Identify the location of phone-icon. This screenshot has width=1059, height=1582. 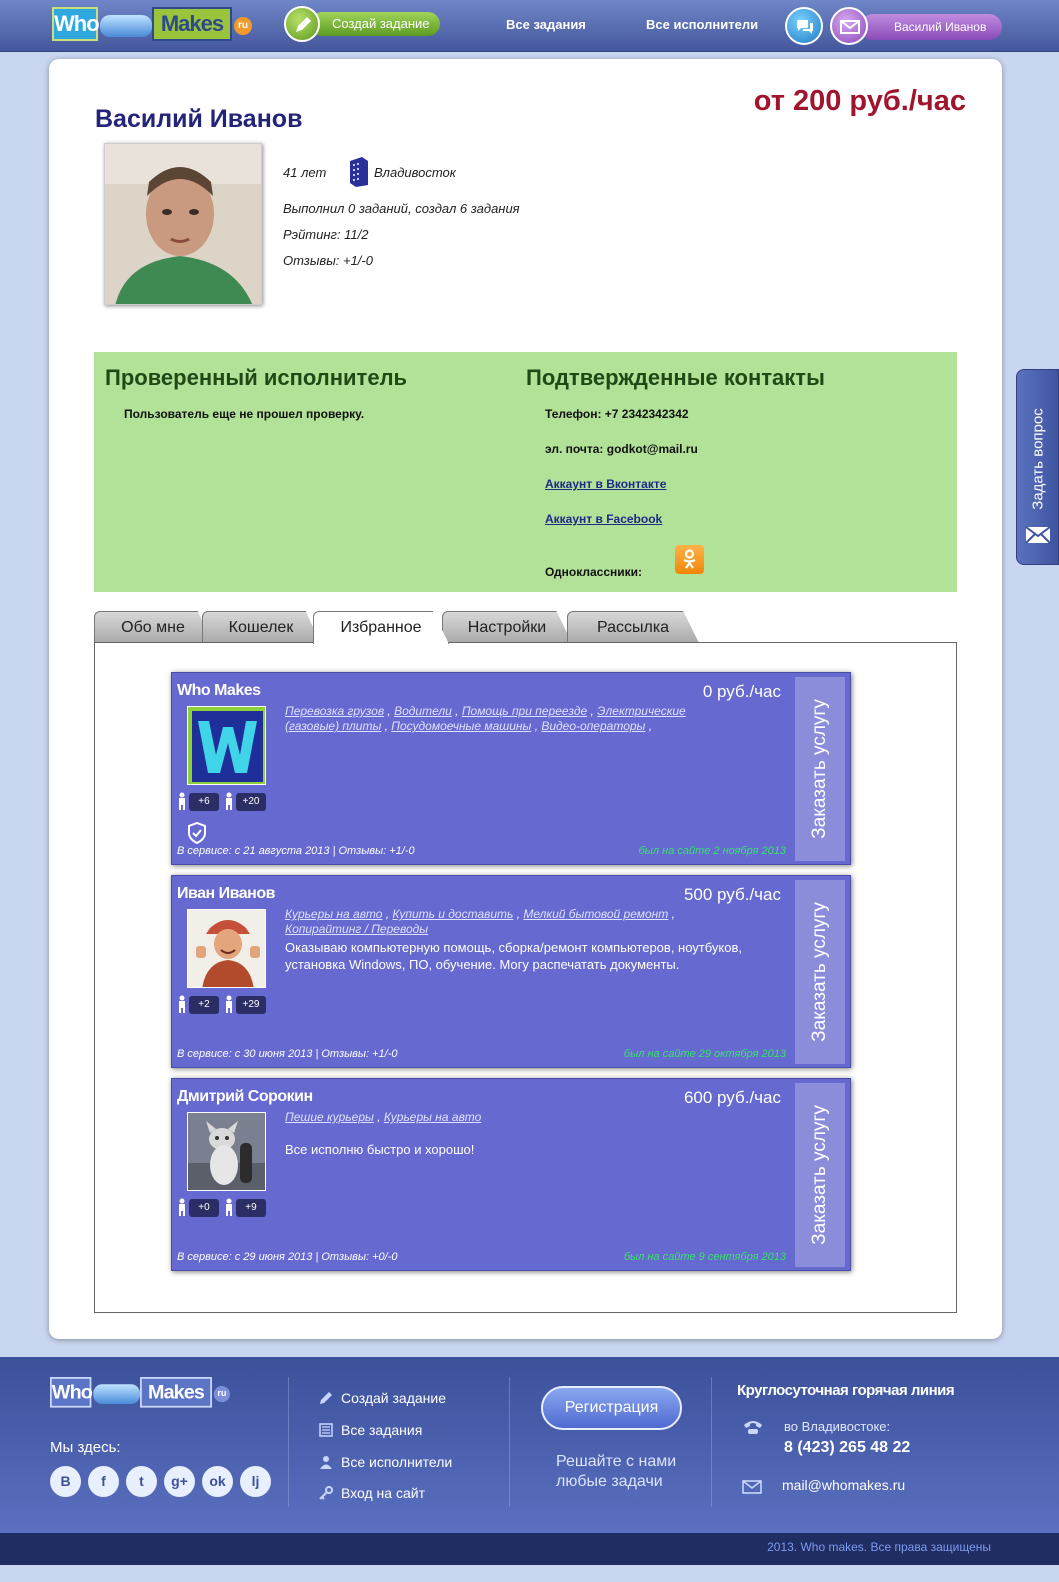
(753, 1427).